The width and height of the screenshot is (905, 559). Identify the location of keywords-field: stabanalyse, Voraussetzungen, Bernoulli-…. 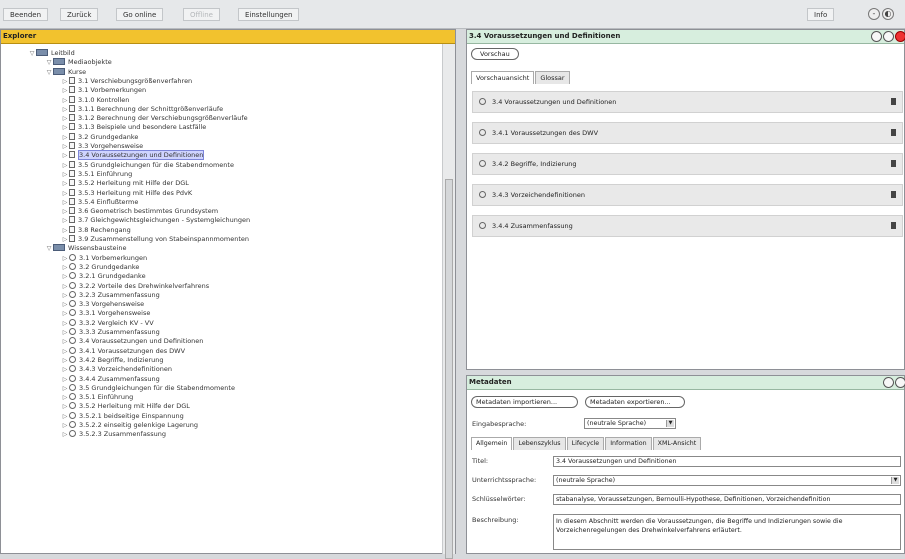
(727, 499).